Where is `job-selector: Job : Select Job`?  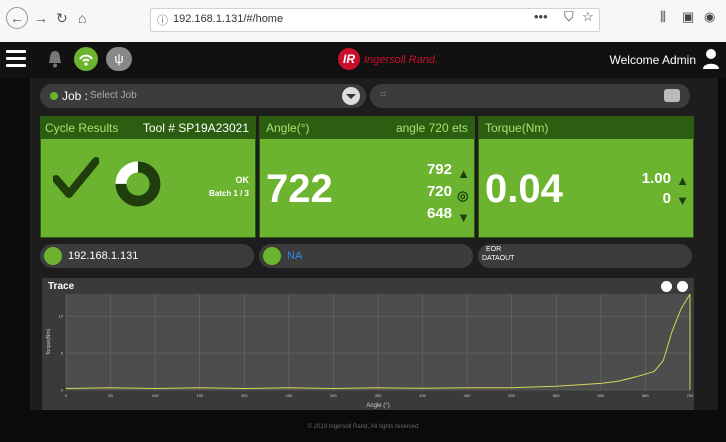 job-selector: Job : Select Job is located at coordinates (203, 96).